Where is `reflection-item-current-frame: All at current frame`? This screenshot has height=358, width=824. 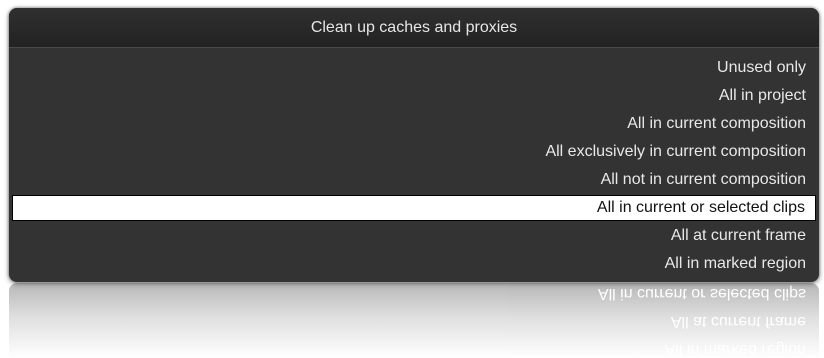 reflection-item-current-frame: All at current frame is located at coordinates (738, 321).